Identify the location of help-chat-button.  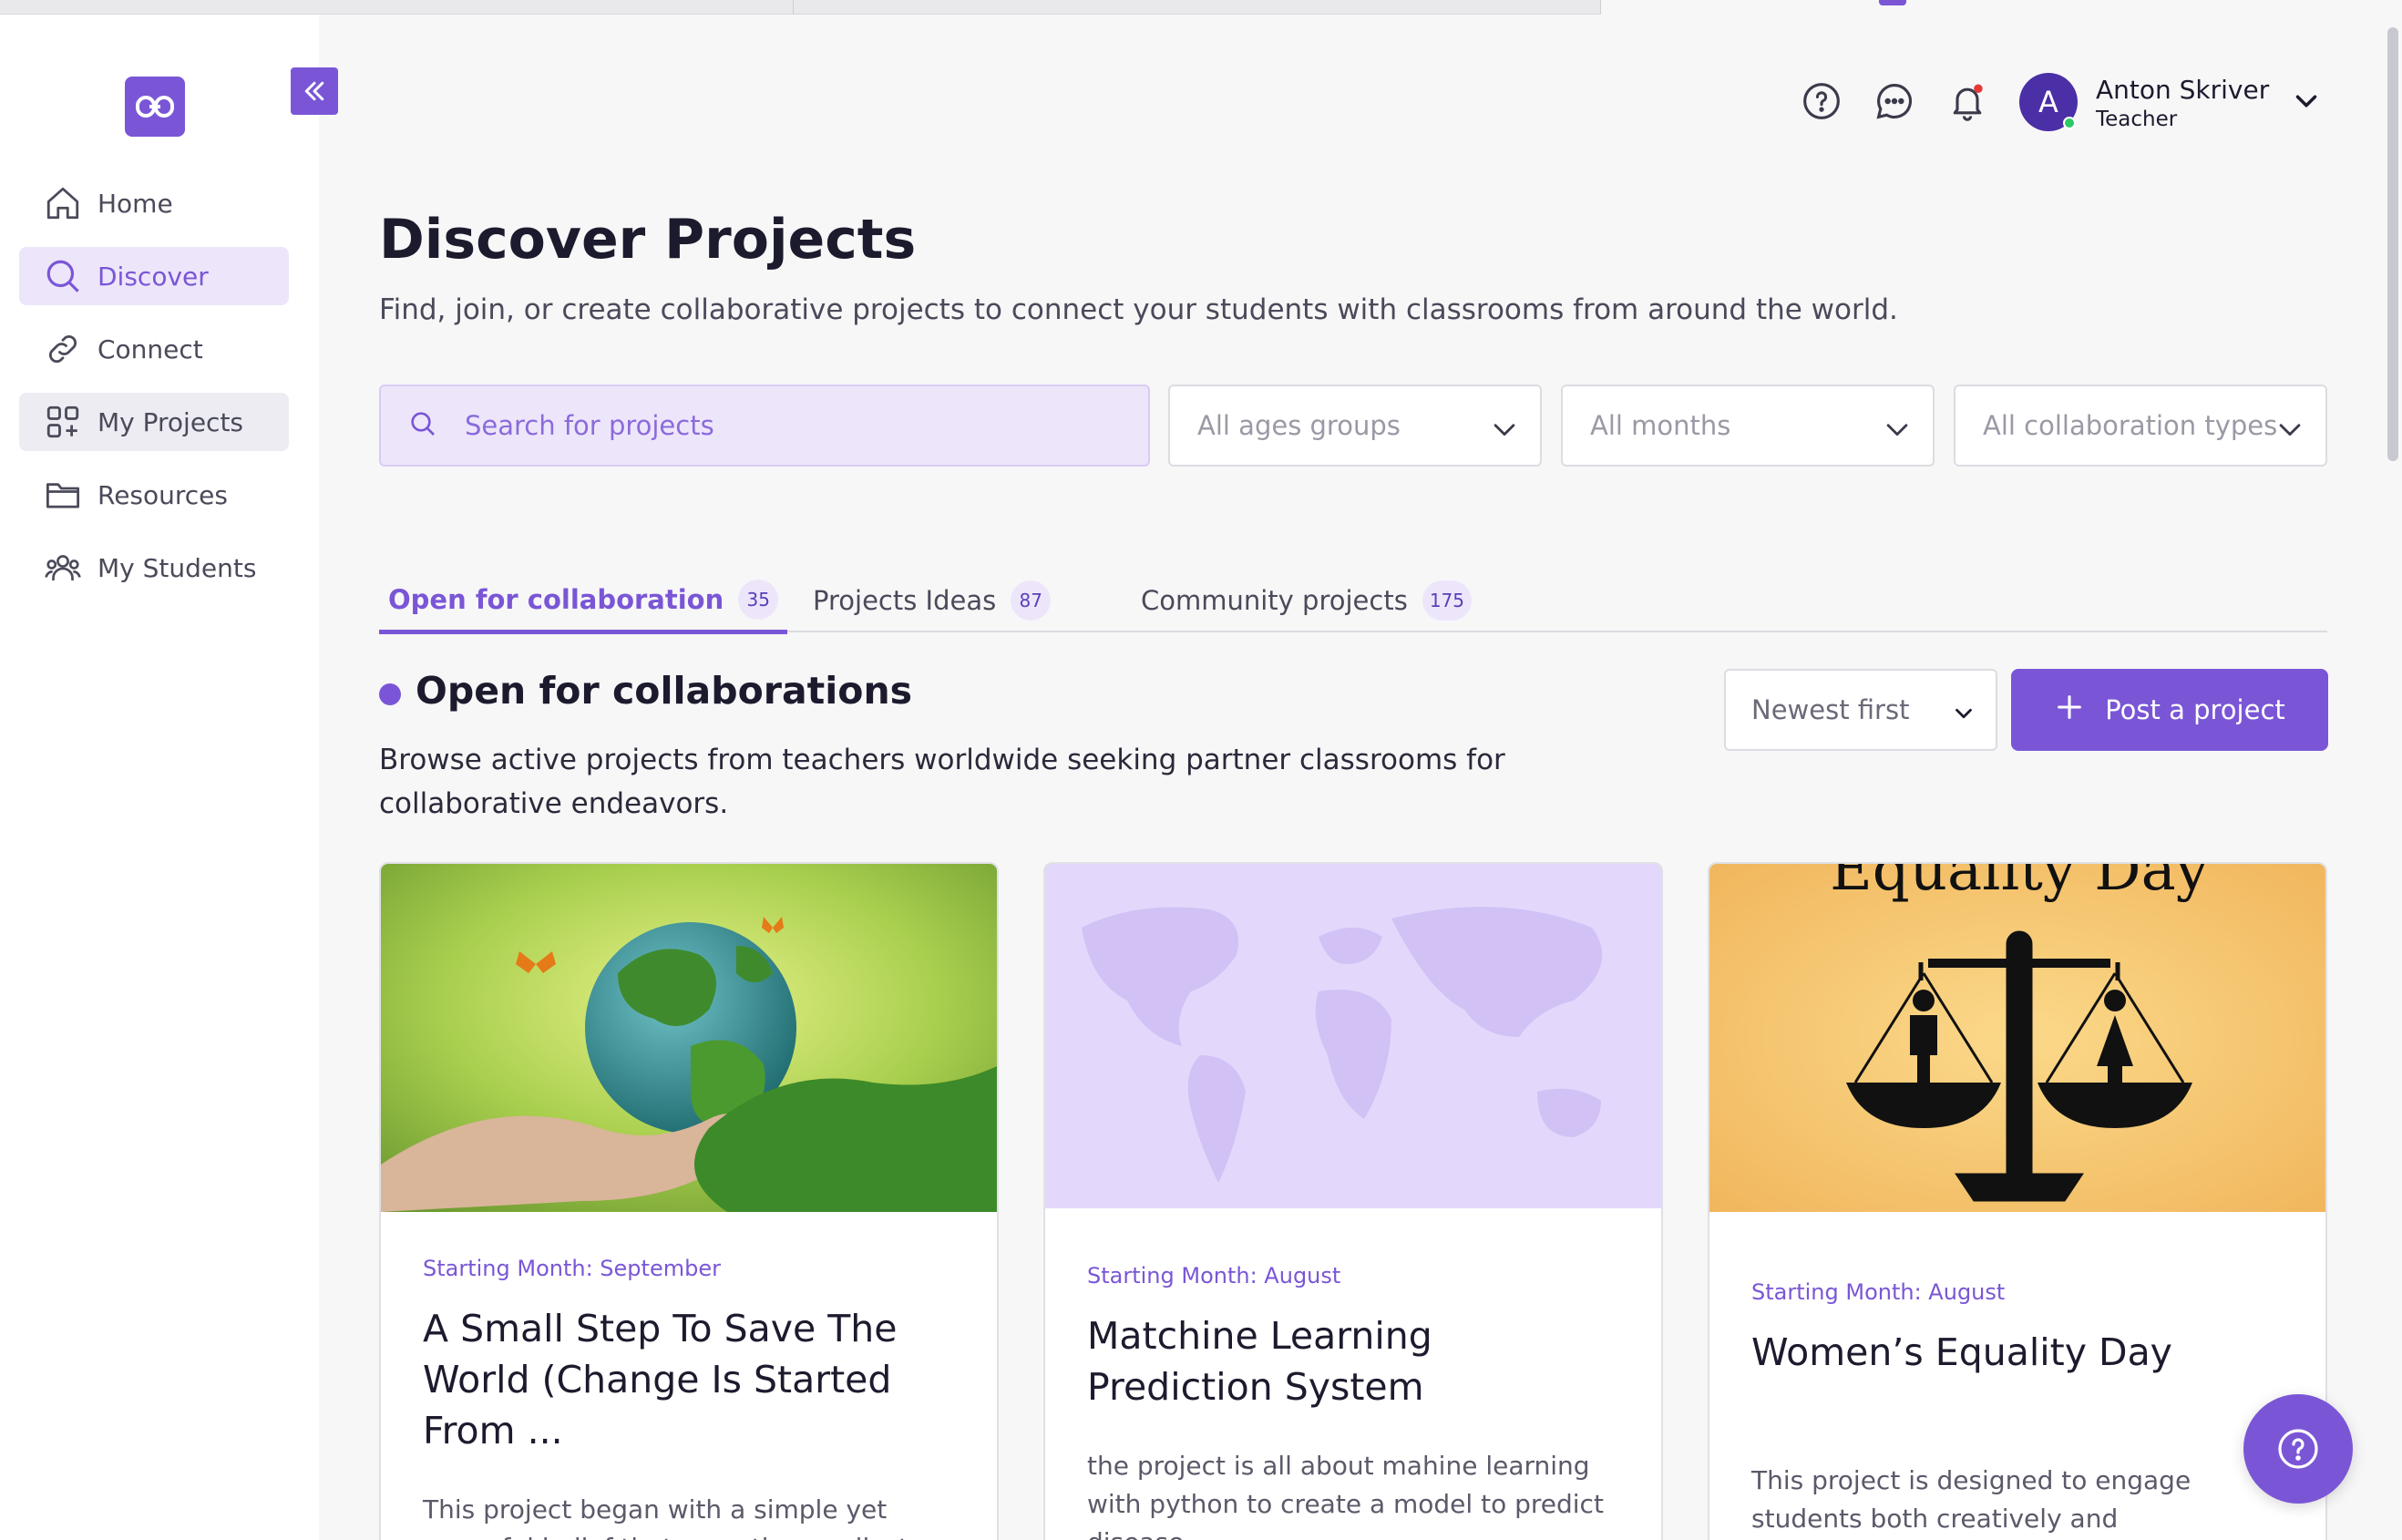
(2298, 1449).